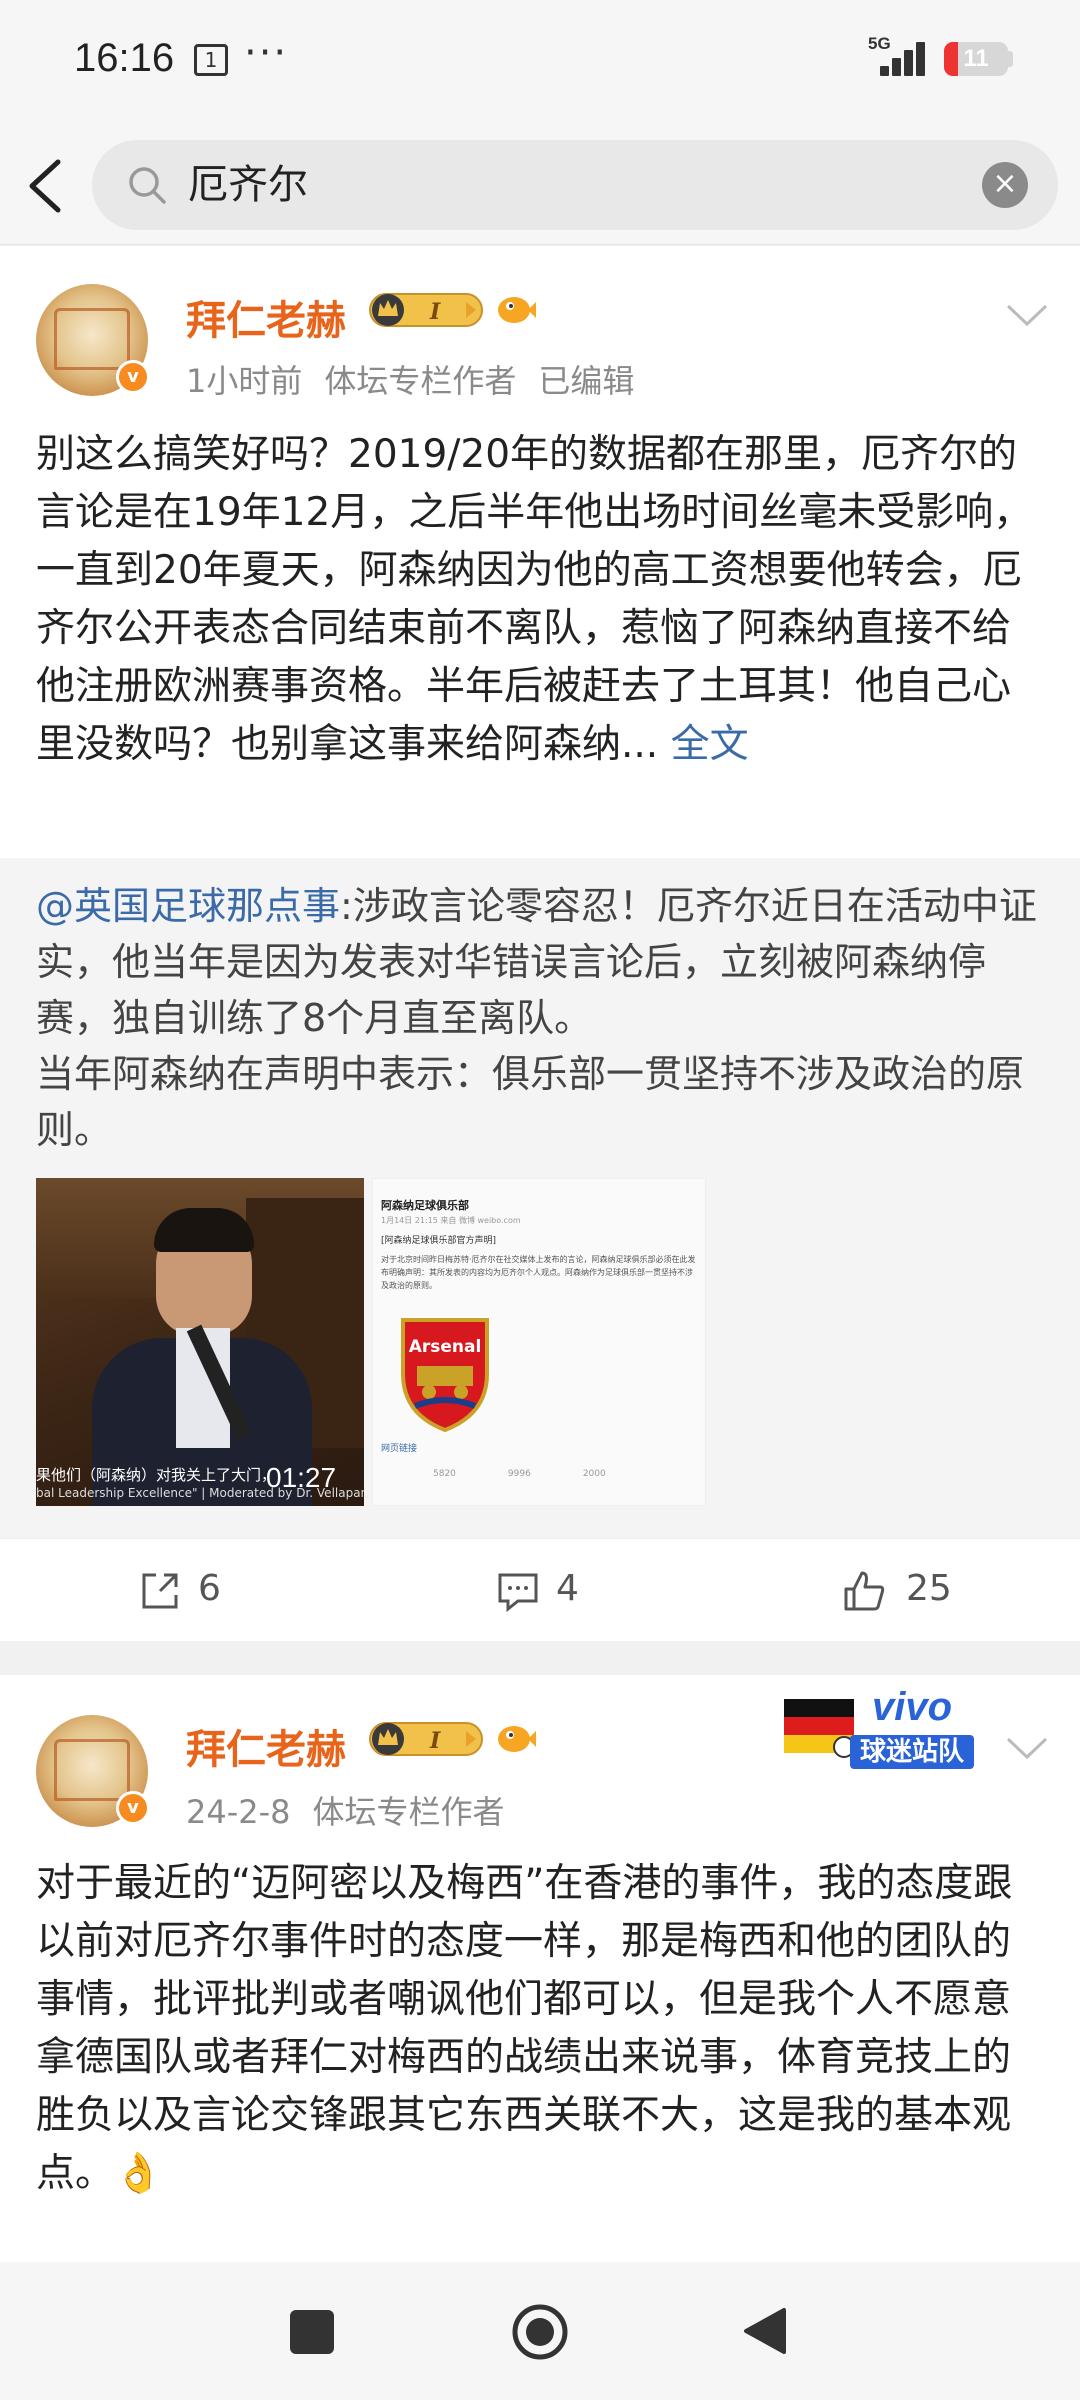  Describe the element at coordinates (575, 185) in the screenshot. I see `search-field: 厄齐尔 ×` at that location.